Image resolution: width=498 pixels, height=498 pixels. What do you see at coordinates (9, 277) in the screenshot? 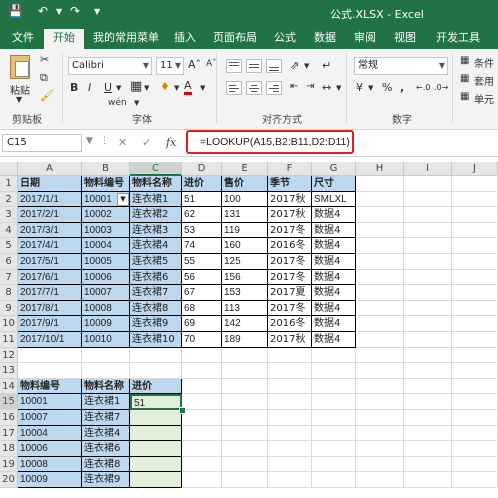
I see `row-header-7: 7` at bounding box center [9, 277].